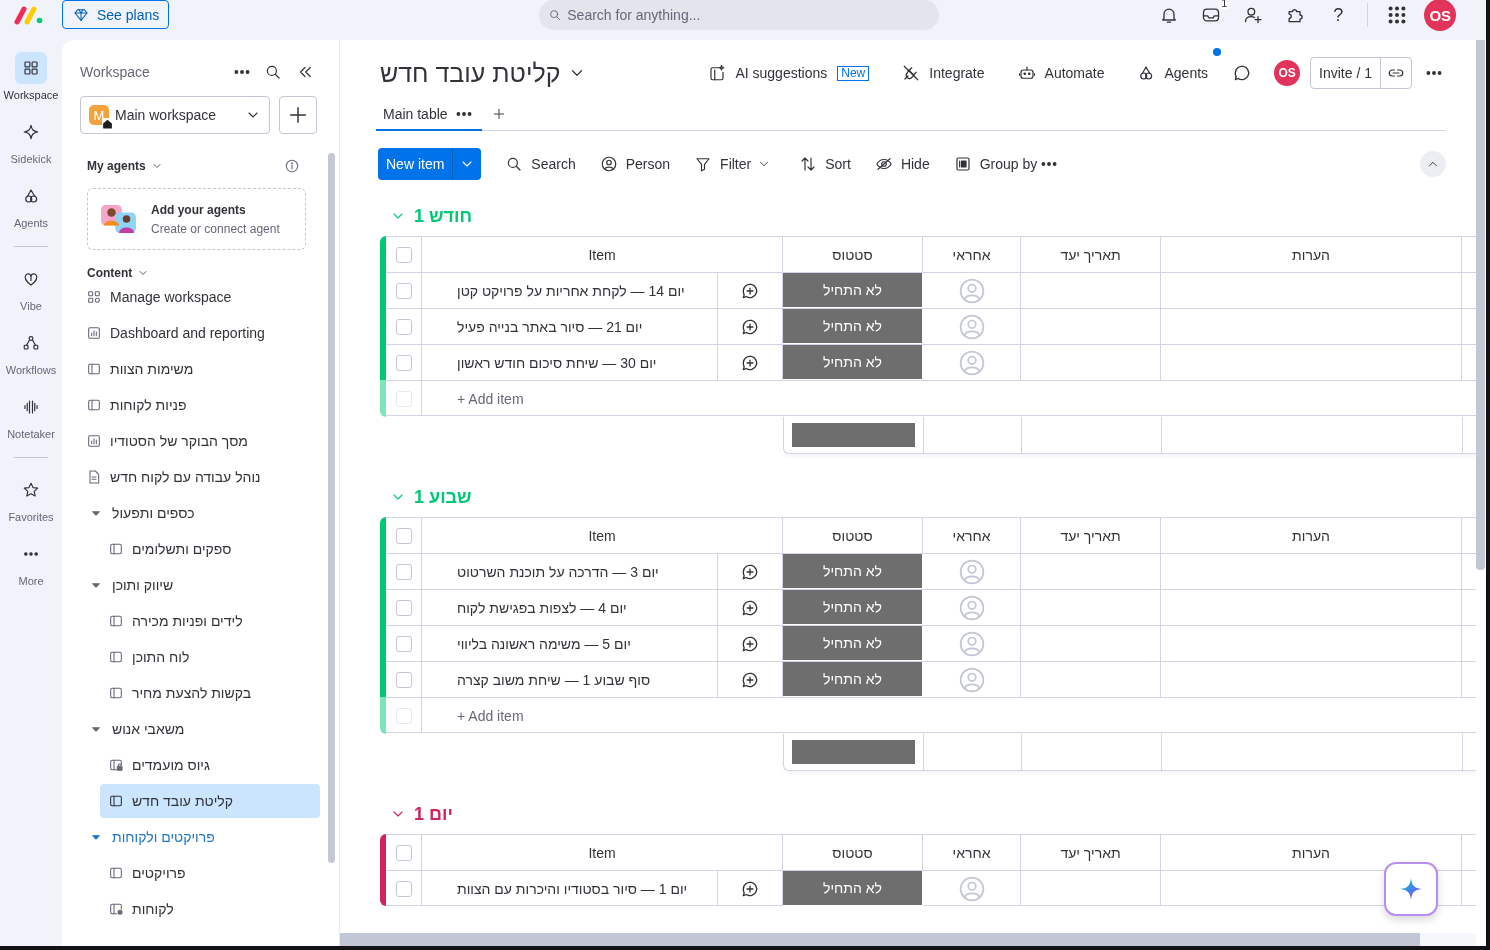  I want to click on folder-item: שיווק ותוכן, so click(196, 585).